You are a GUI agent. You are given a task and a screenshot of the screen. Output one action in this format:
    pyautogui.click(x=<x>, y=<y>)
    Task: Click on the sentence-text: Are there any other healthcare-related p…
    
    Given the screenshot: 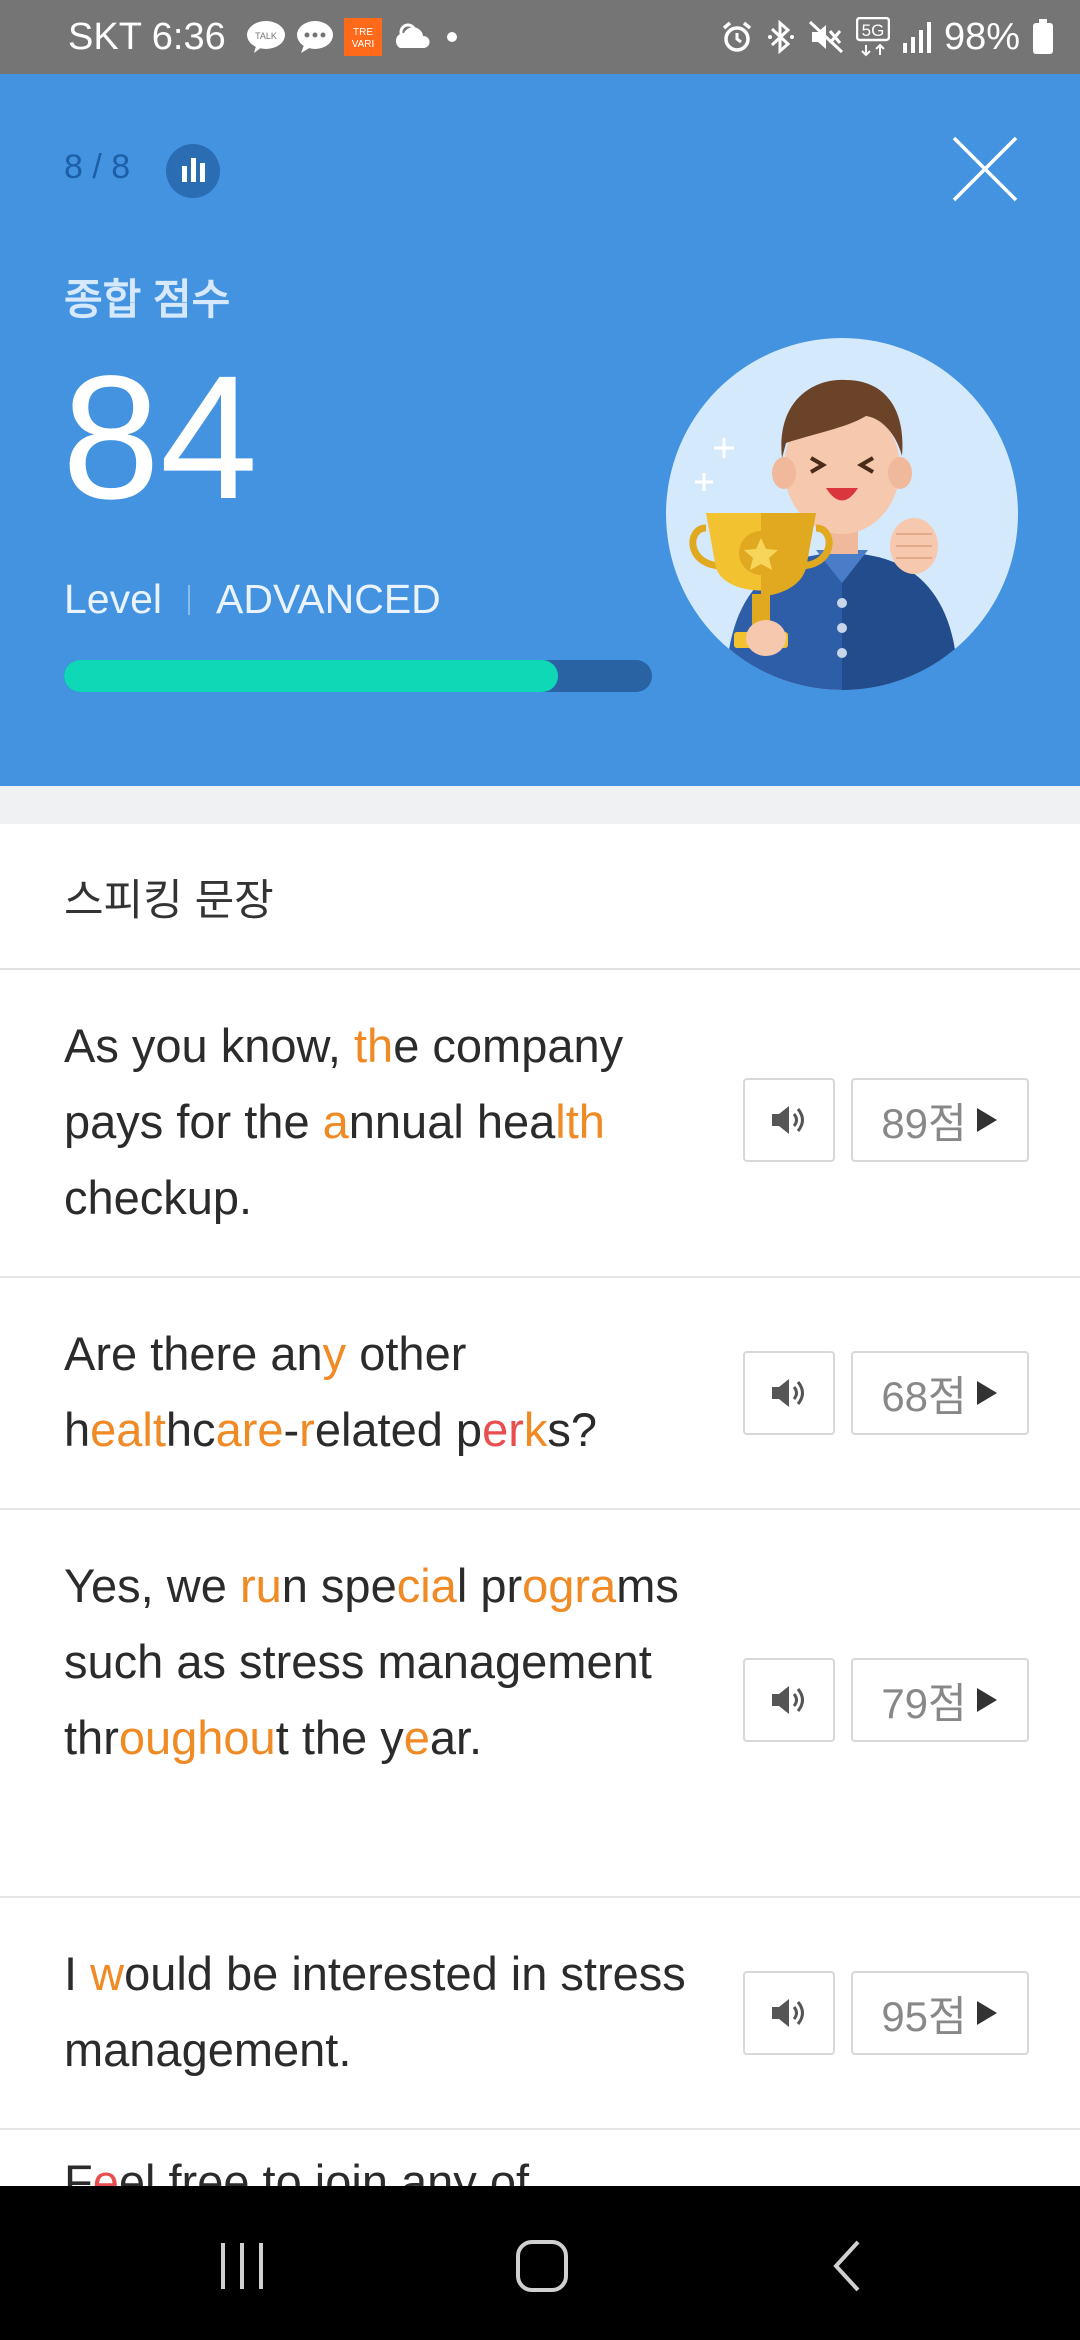 What is the action you would take?
    pyautogui.click(x=331, y=1391)
    